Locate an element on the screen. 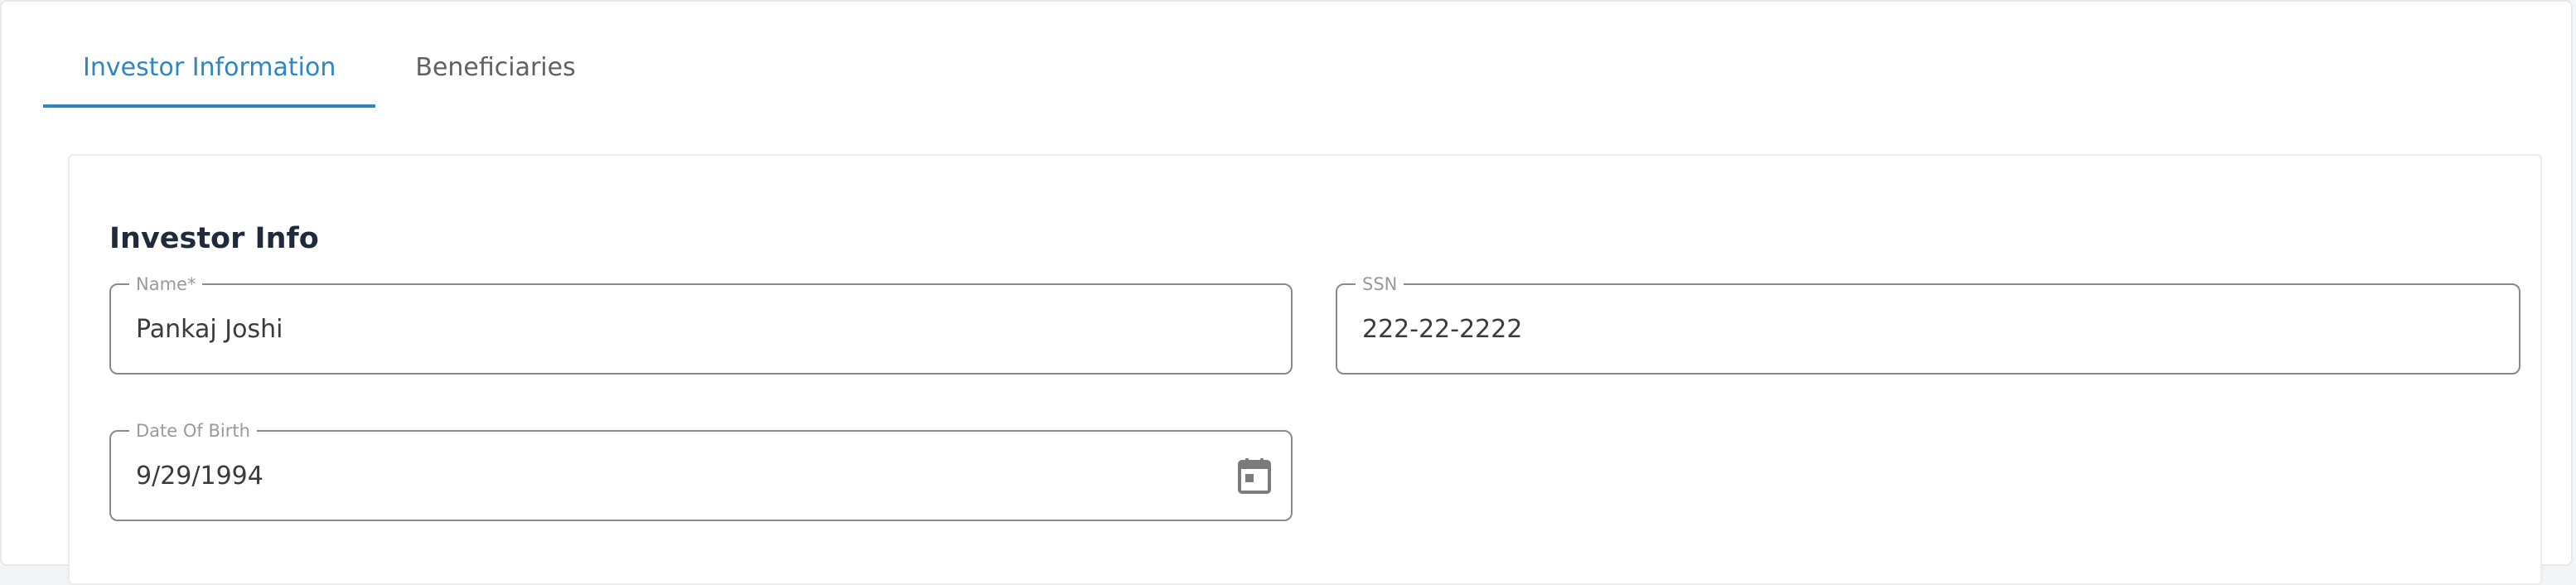 This screenshot has width=2576, height=585. tab-investor-information: Investor Information is located at coordinates (209, 68).